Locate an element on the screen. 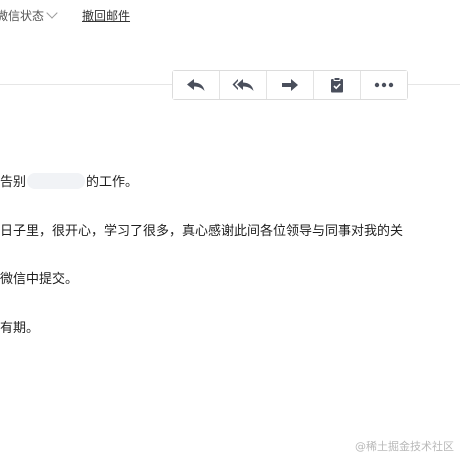  redacted-name is located at coordinates (56, 181).